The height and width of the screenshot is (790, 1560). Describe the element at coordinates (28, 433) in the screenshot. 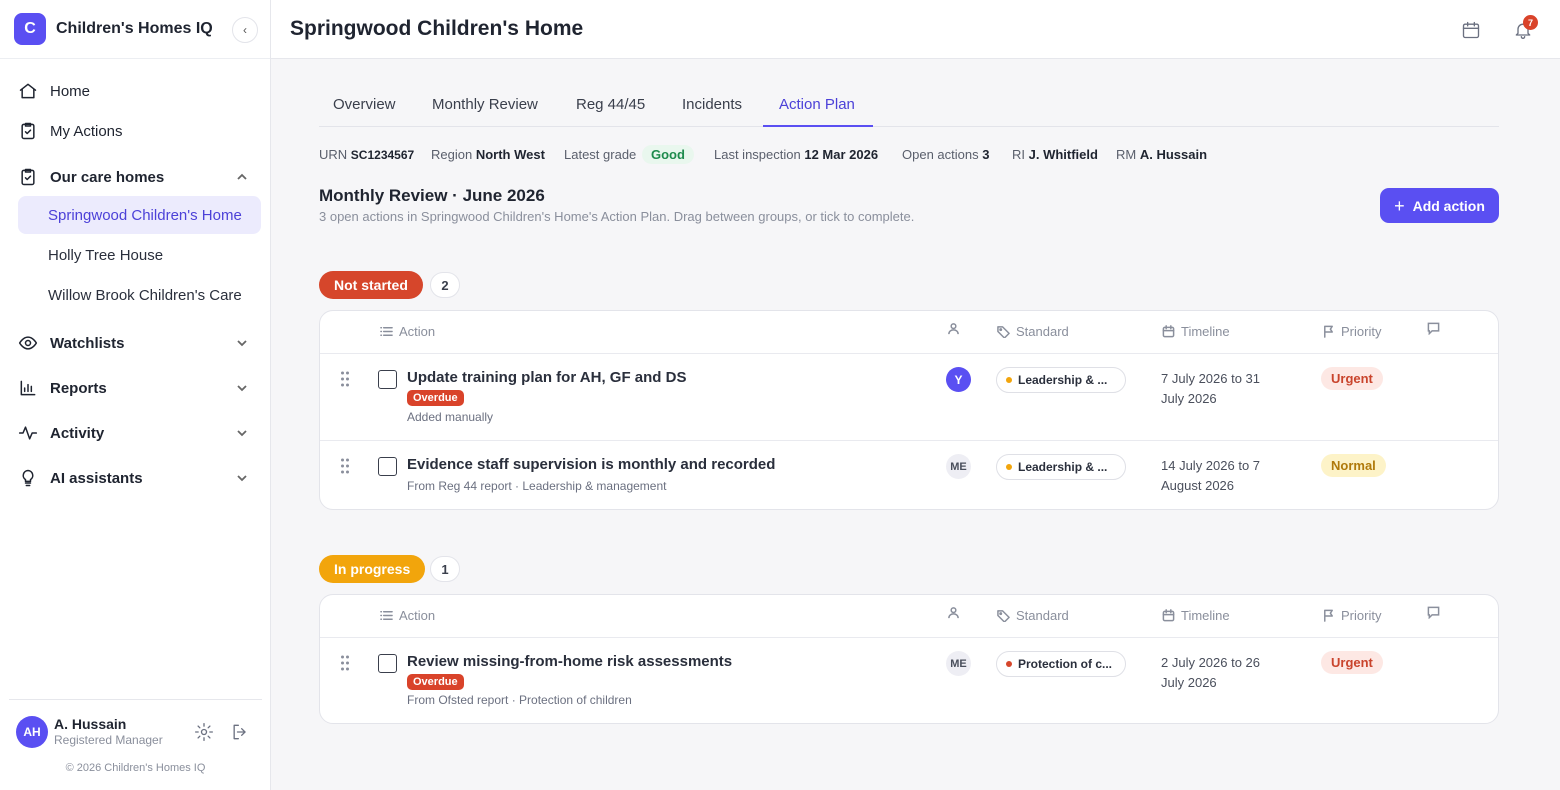

I see `activity-icon` at that location.